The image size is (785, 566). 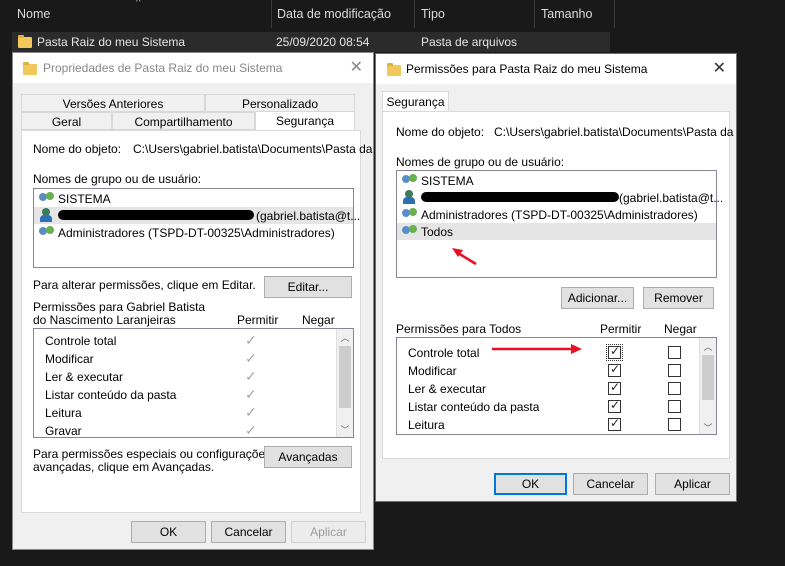 I want to click on arrow-to-controle-total, so click(x=537, y=349).